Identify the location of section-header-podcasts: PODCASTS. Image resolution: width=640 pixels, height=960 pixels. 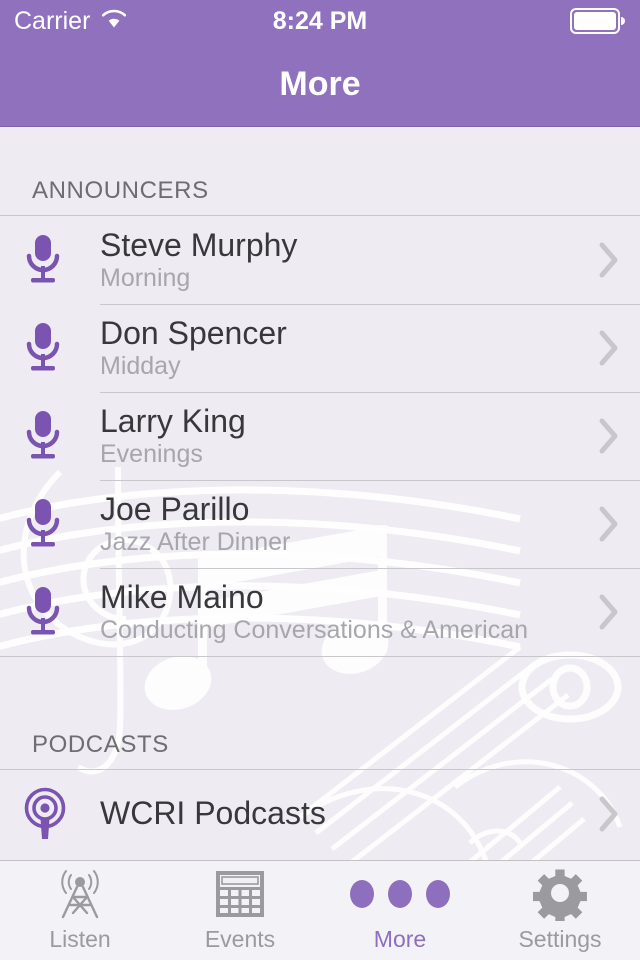
(320, 713).